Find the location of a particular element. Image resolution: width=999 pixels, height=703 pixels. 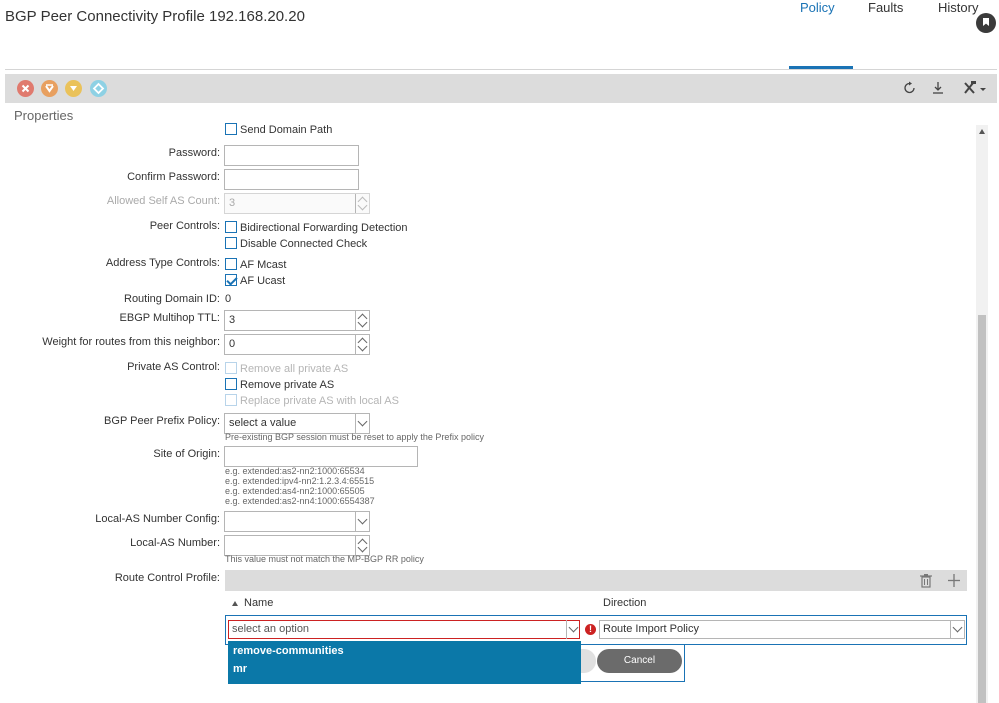

local-as-number-label: Local-AS Number: is located at coordinates (175, 543).